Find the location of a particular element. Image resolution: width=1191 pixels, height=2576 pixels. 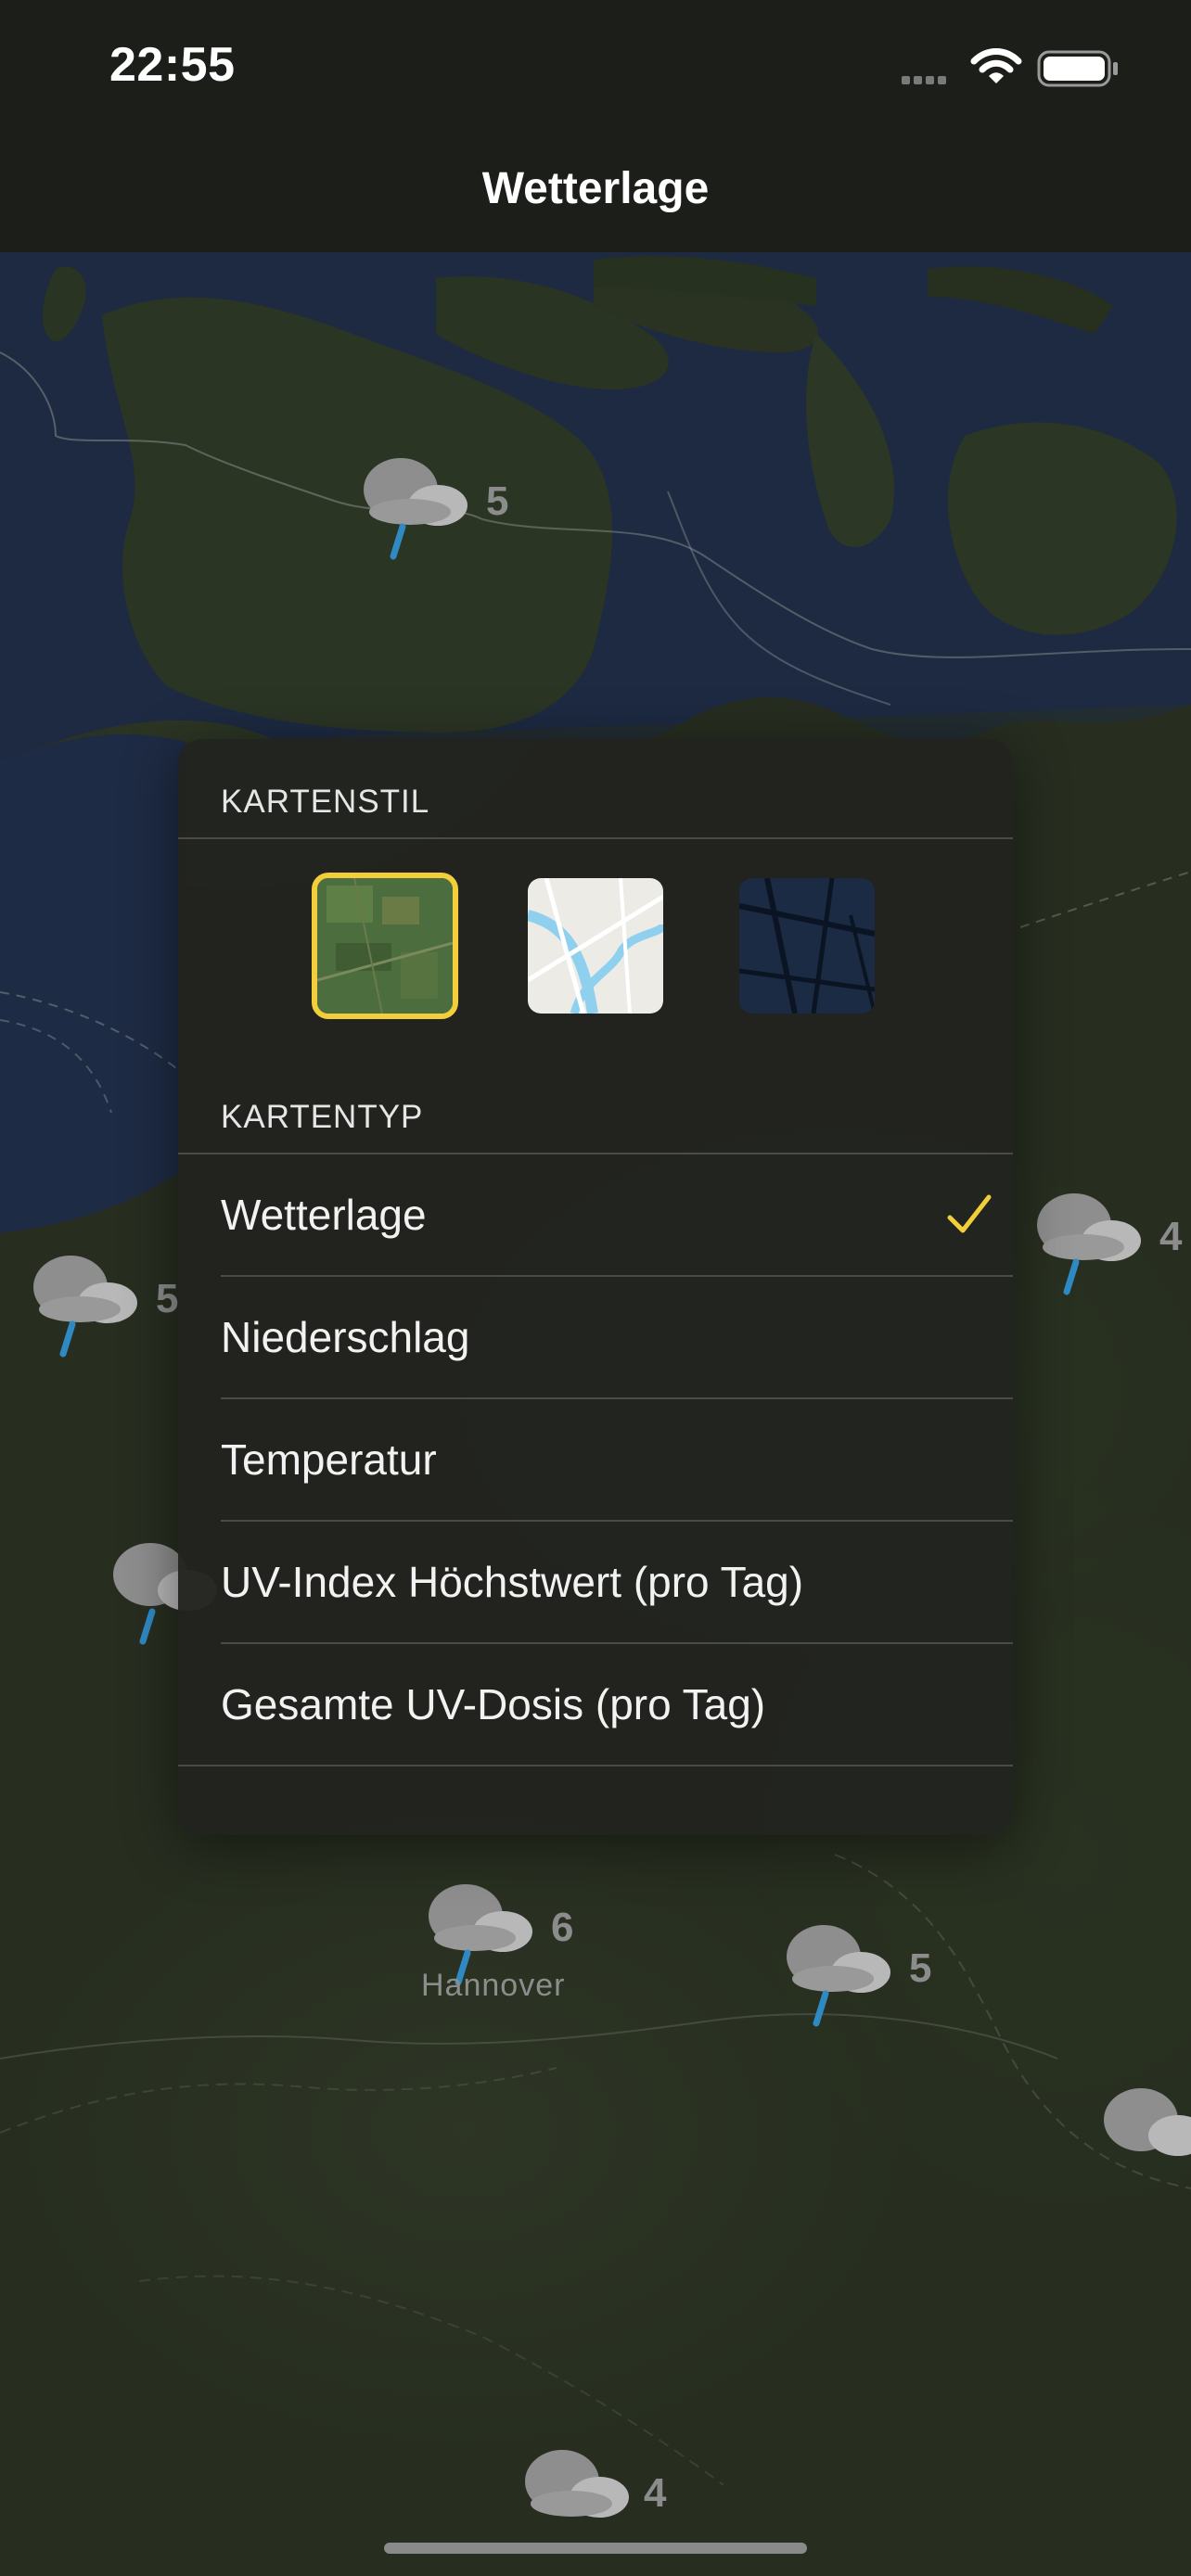

weather-marker-east: 4 is located at coordinates (1105, 1248).